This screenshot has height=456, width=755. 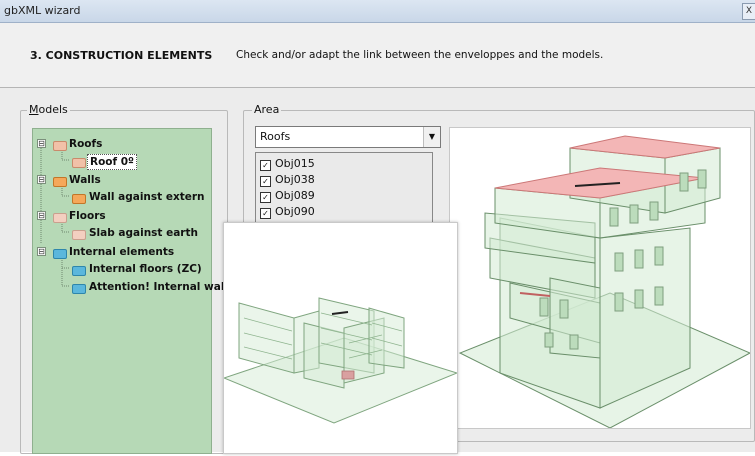 I want to click on object-item: ✓ Obj015, so click(x=335, y=164).